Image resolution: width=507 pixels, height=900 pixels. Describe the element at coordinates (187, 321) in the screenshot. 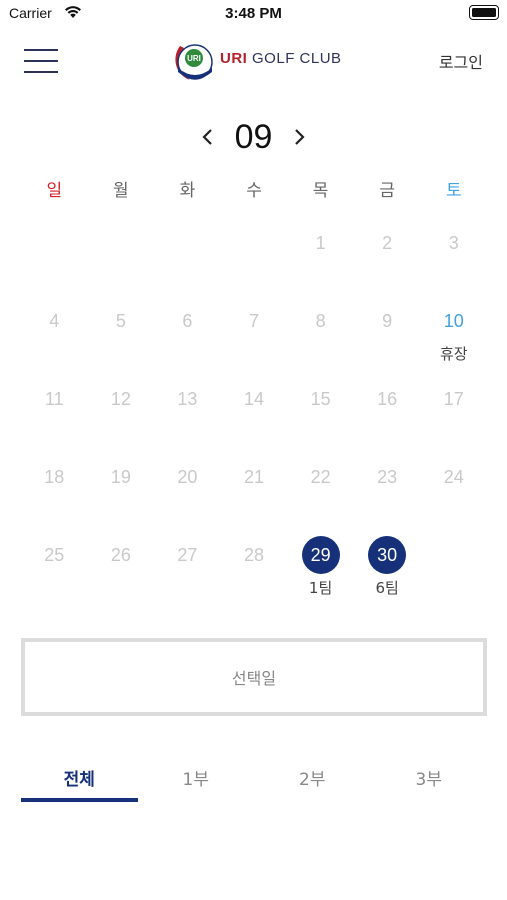

I see `day-number: 6` at that location.